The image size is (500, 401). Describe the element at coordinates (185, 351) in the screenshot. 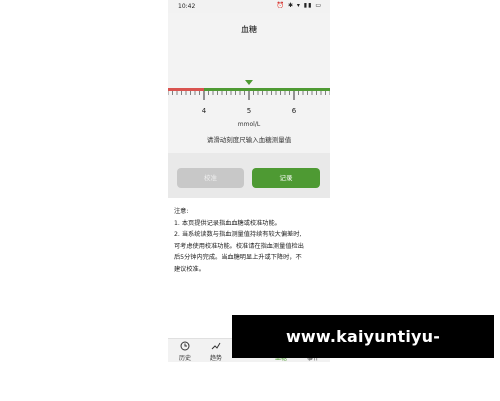

I see `nav-history: 历史` at that location.